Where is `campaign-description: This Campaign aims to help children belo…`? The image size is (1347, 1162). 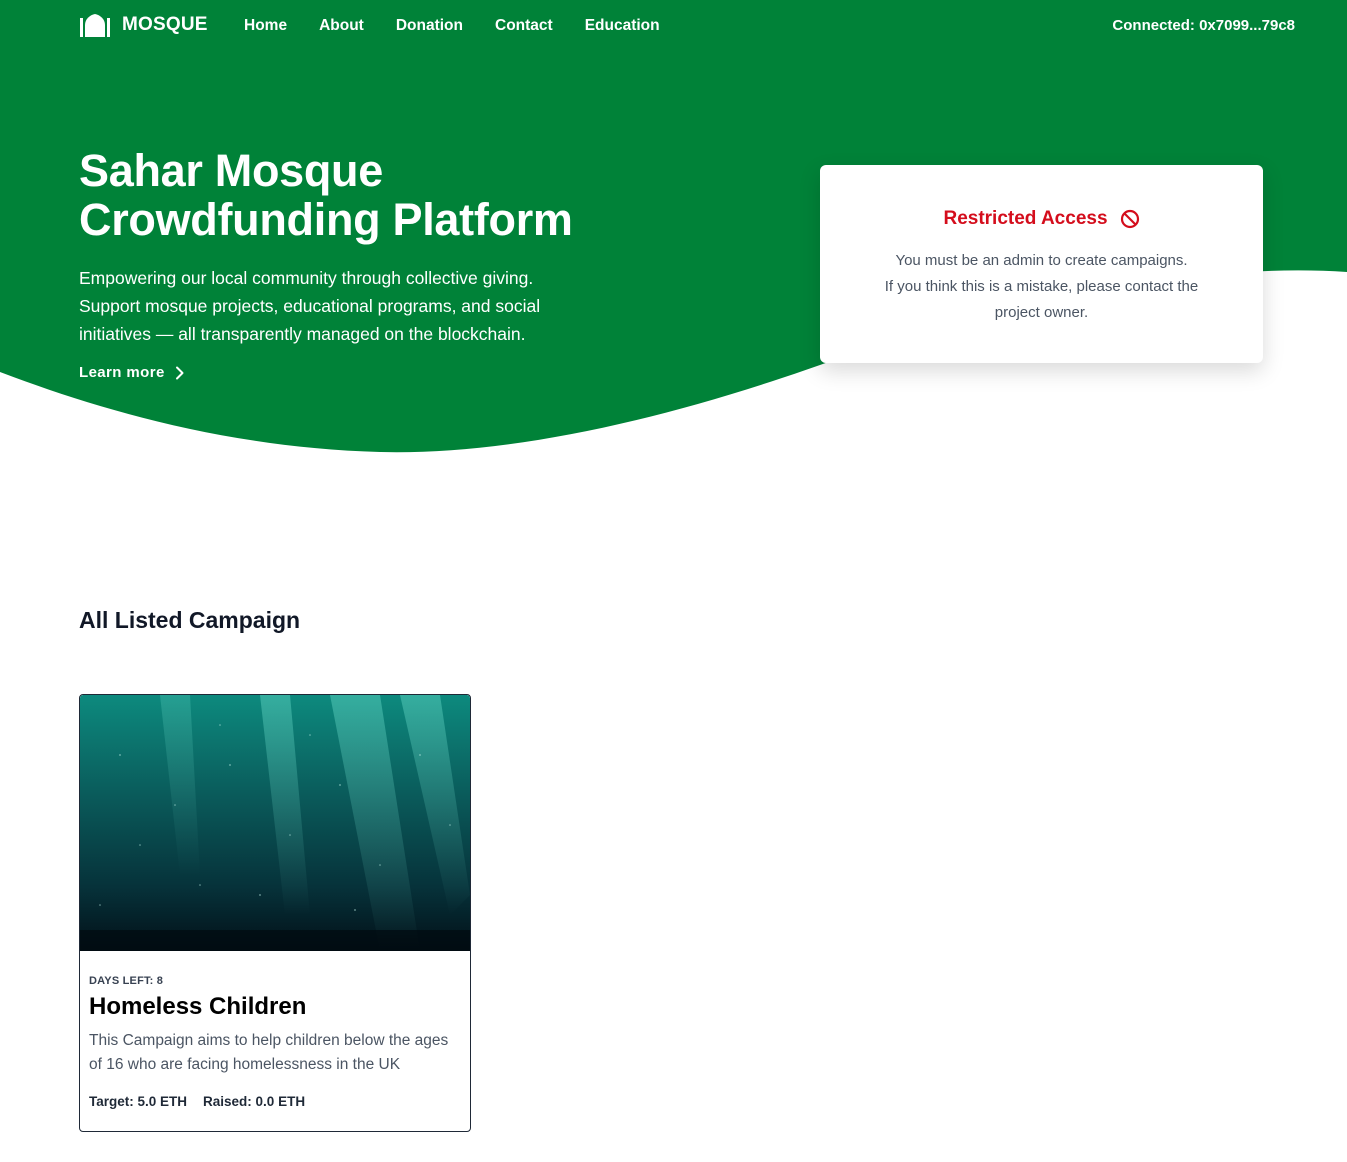
campaign-description: This Campaign aims to help children belo… is located at coordinates (269, 1052).